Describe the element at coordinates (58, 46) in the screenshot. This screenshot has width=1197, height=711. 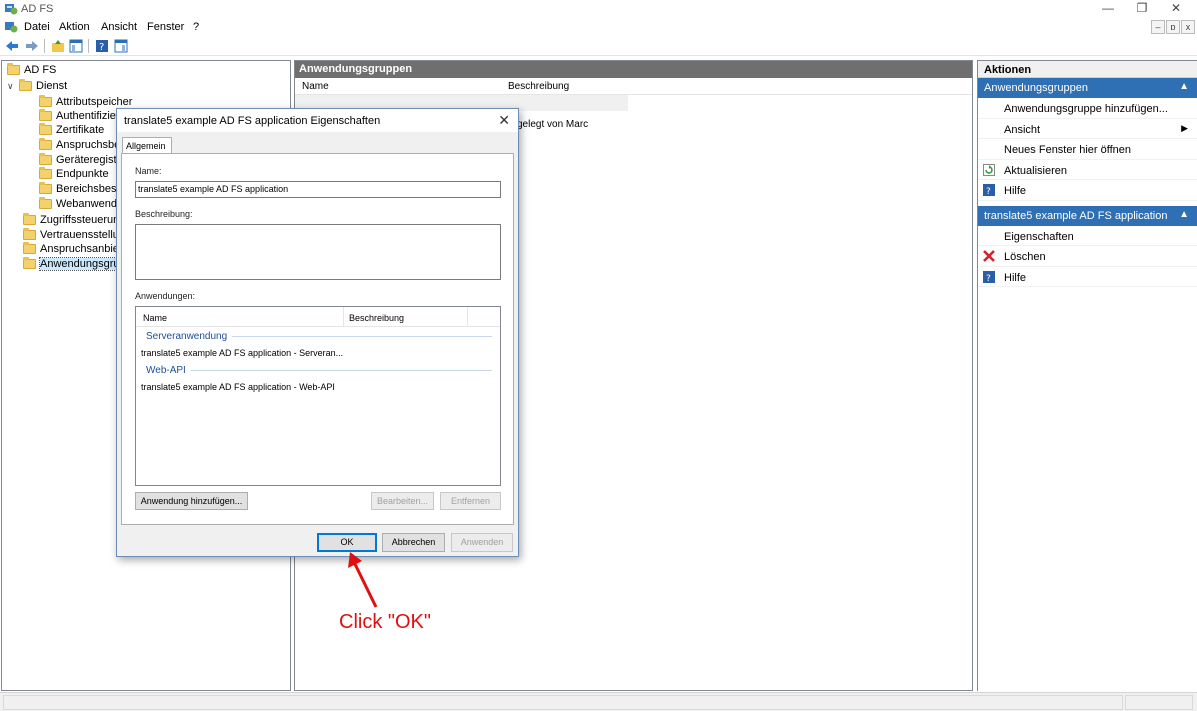
I see `up-folder-icon` at that location.